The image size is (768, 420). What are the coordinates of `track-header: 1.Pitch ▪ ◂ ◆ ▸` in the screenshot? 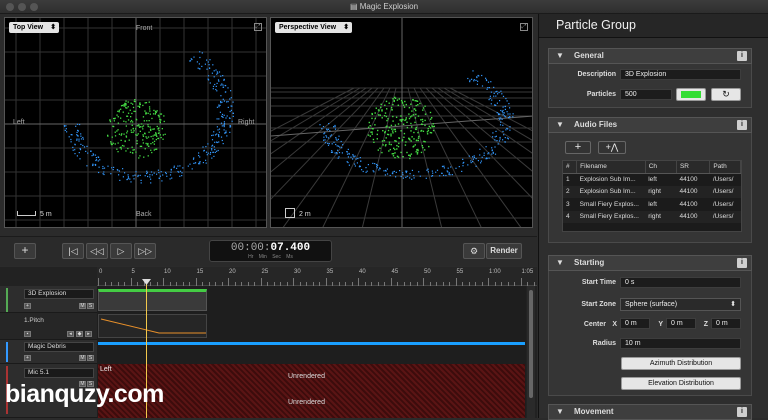 It's located at (48, 326).